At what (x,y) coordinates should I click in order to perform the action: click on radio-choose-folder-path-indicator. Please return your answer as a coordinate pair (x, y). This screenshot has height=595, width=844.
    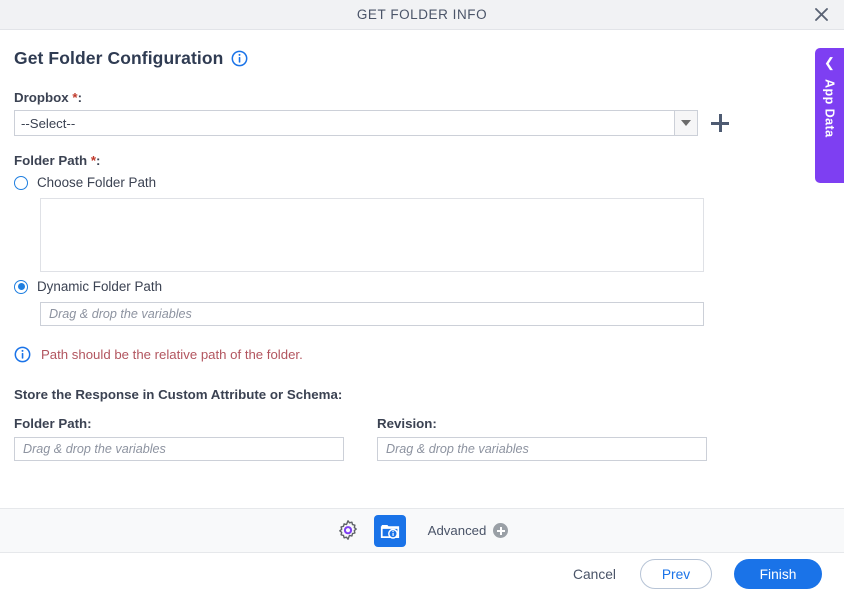
    Looking at the image, I should click on (21, 182).